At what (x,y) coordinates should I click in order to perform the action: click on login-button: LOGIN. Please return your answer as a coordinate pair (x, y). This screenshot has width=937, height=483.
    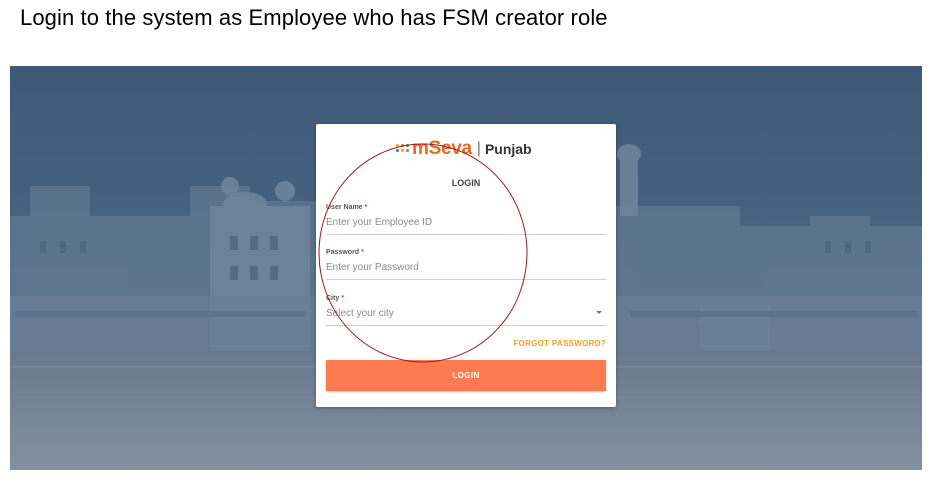
    Looking at the image, I should click on (466, 375).